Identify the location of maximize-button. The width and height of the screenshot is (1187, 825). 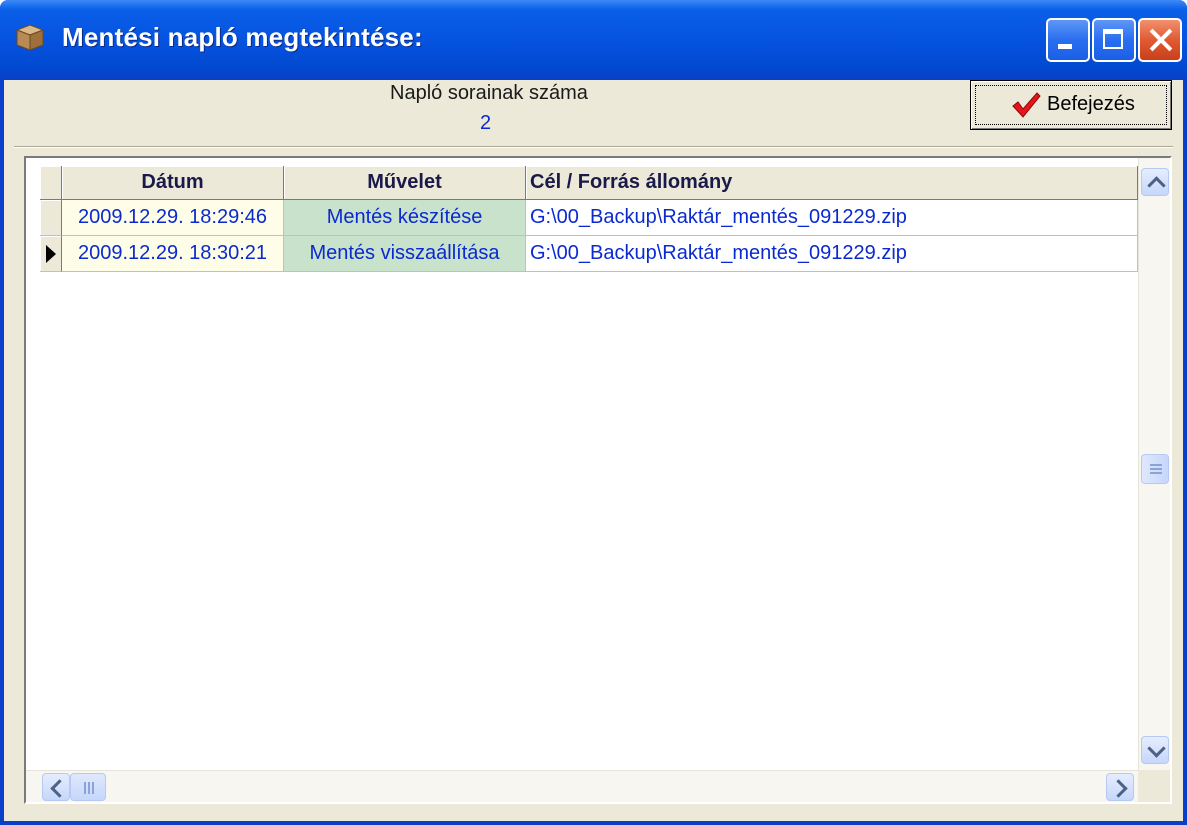
(1114, 40).